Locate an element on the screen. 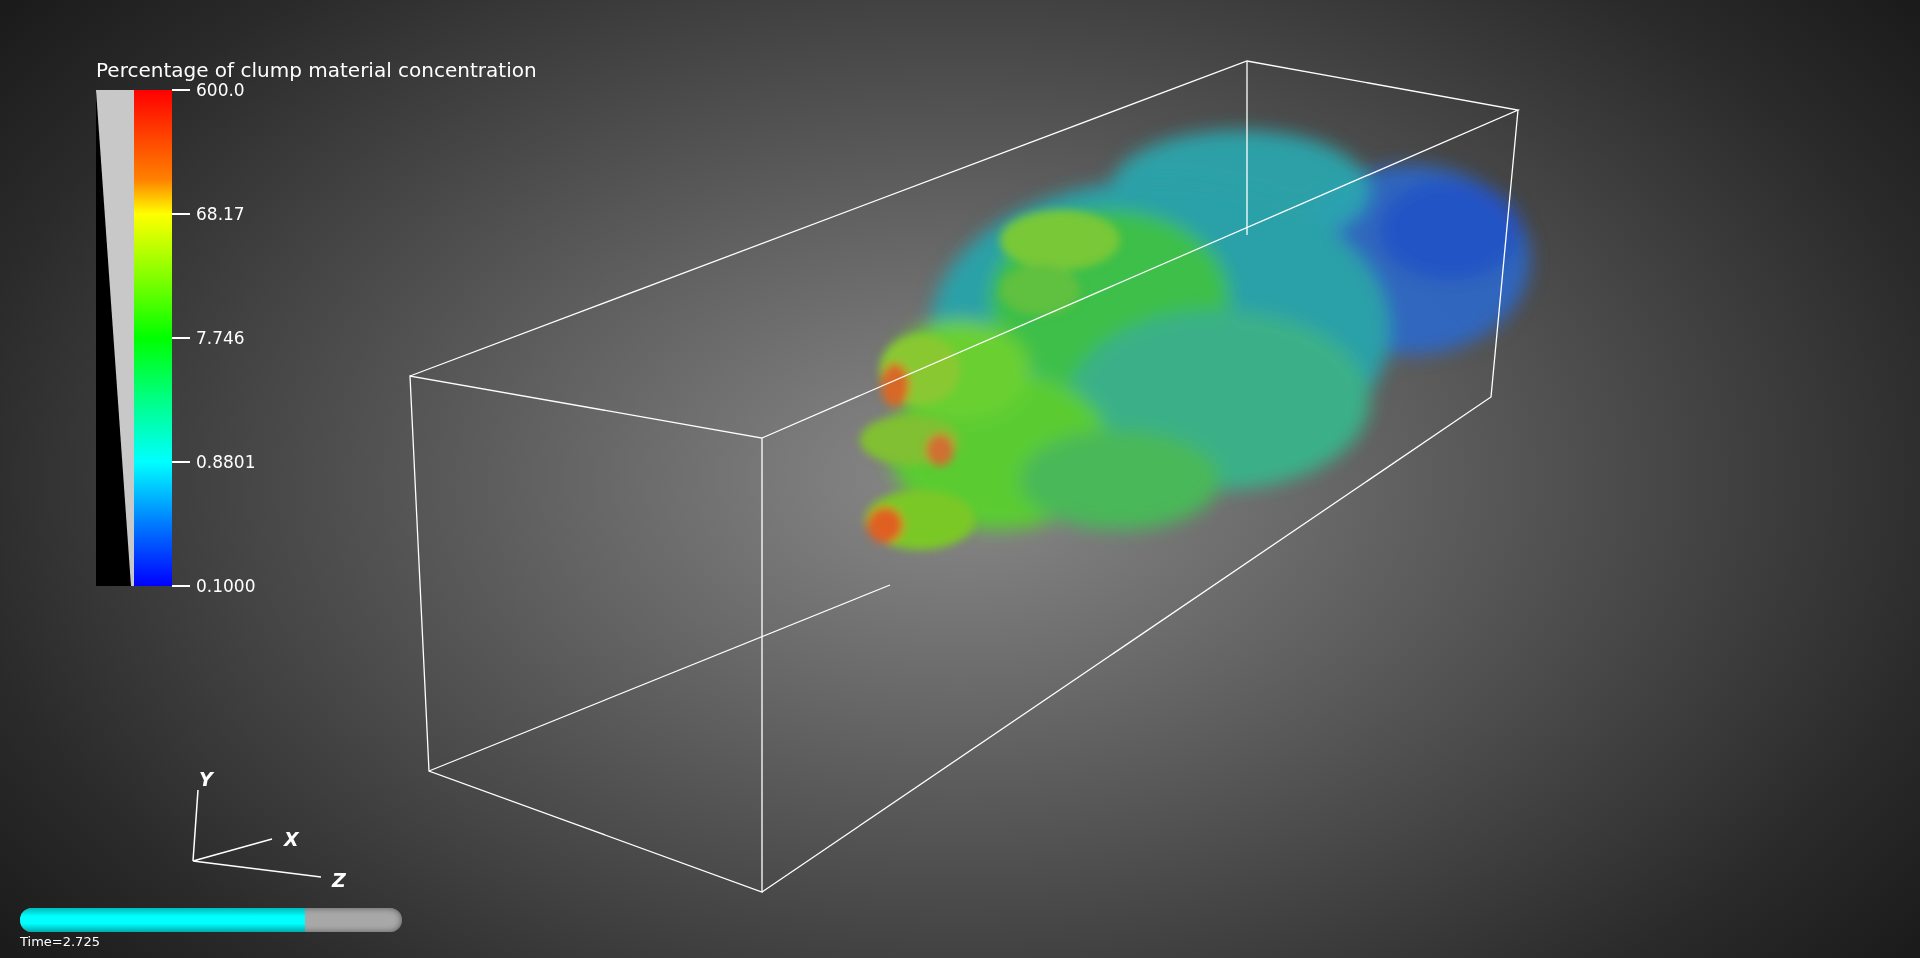 The image size is (1920, 958). legend-tick-label: 7.746 is located at coordinates (220, 338).